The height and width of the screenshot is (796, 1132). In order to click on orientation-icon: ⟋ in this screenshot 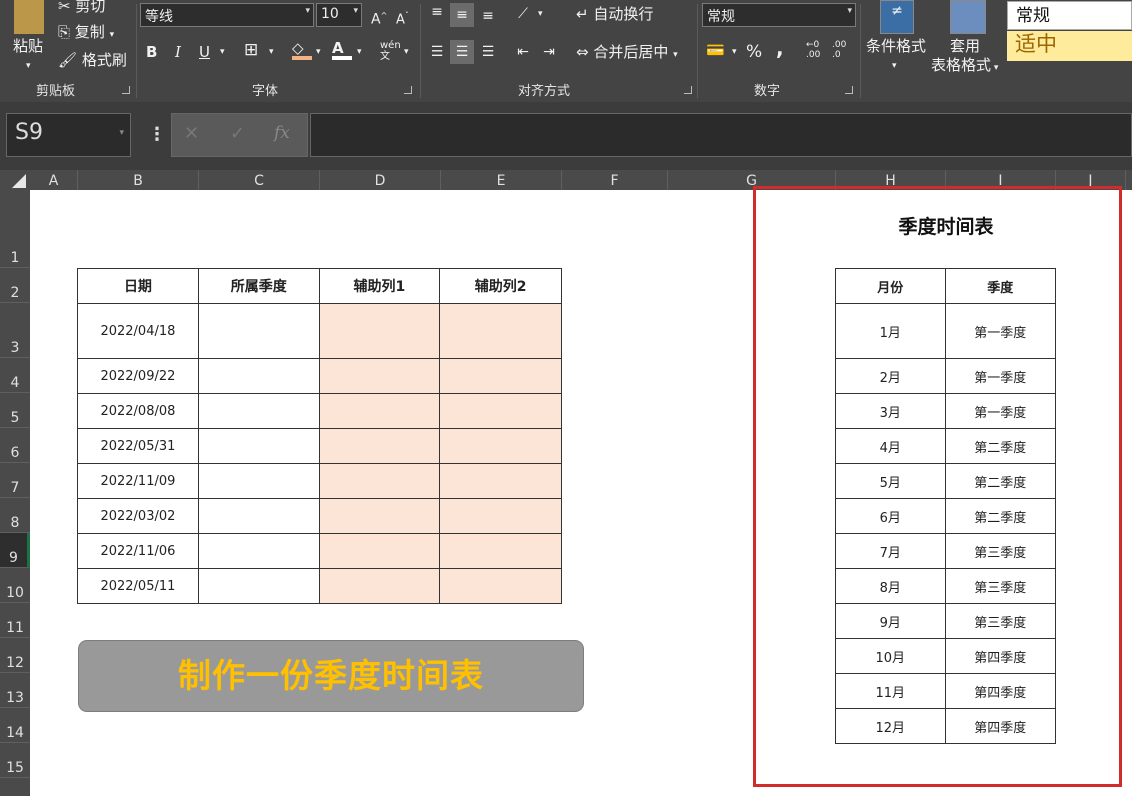, I will do `click(523, 14)`.